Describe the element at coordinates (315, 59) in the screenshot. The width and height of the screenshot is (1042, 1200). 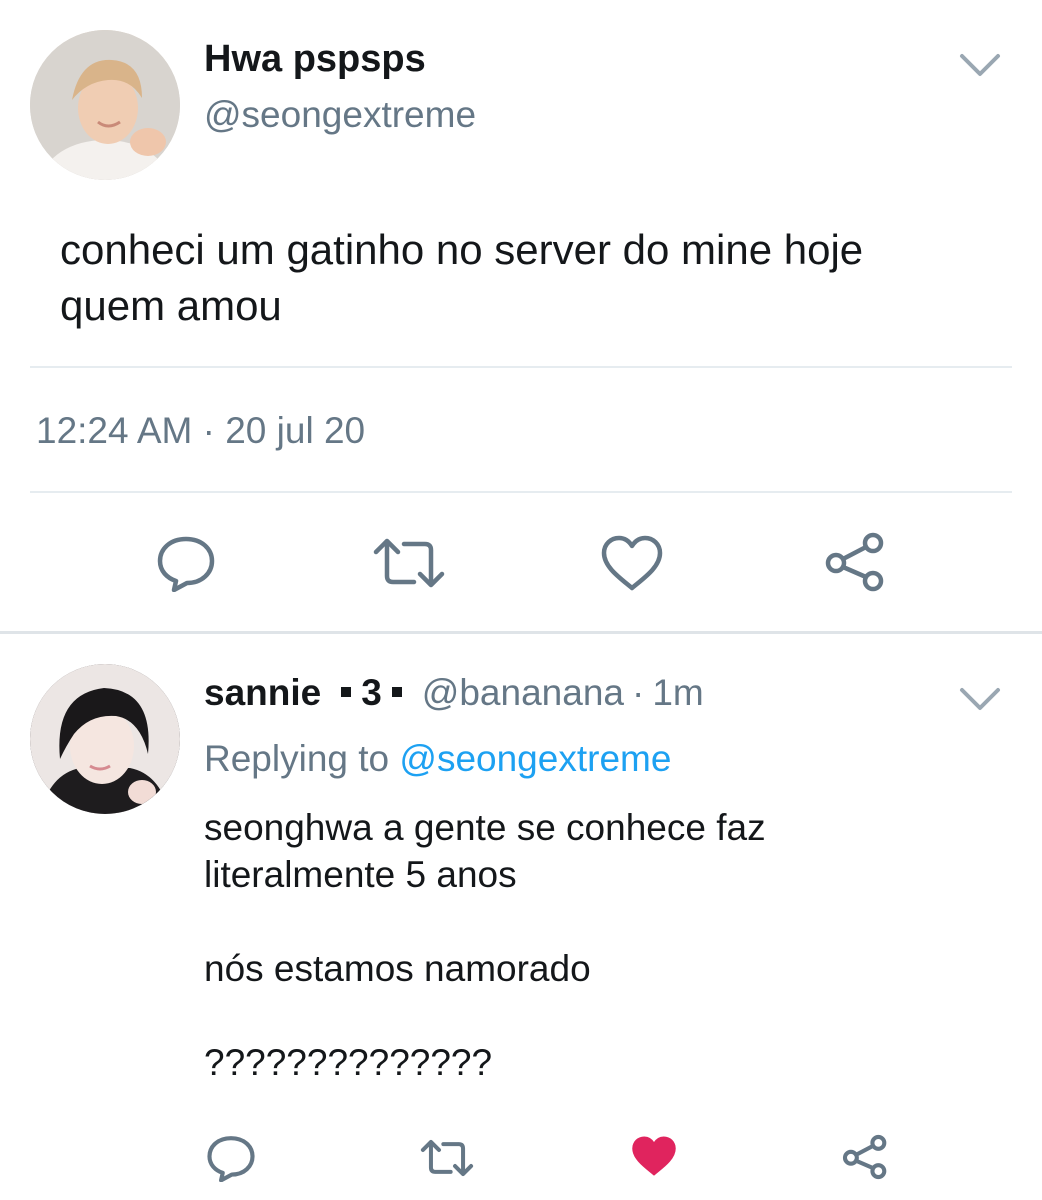
I see `author-display-name: Hwa pspsps` at that location.